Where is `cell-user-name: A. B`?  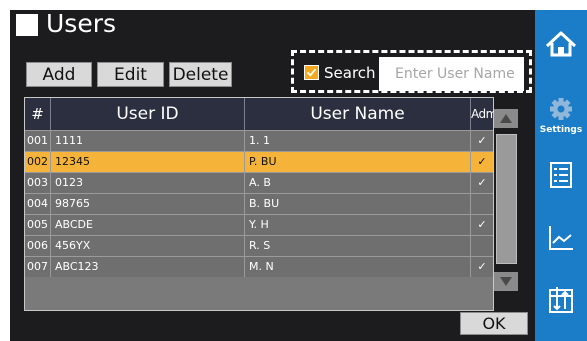 cell-user-name: A. B is located at coordinates (358, 183).